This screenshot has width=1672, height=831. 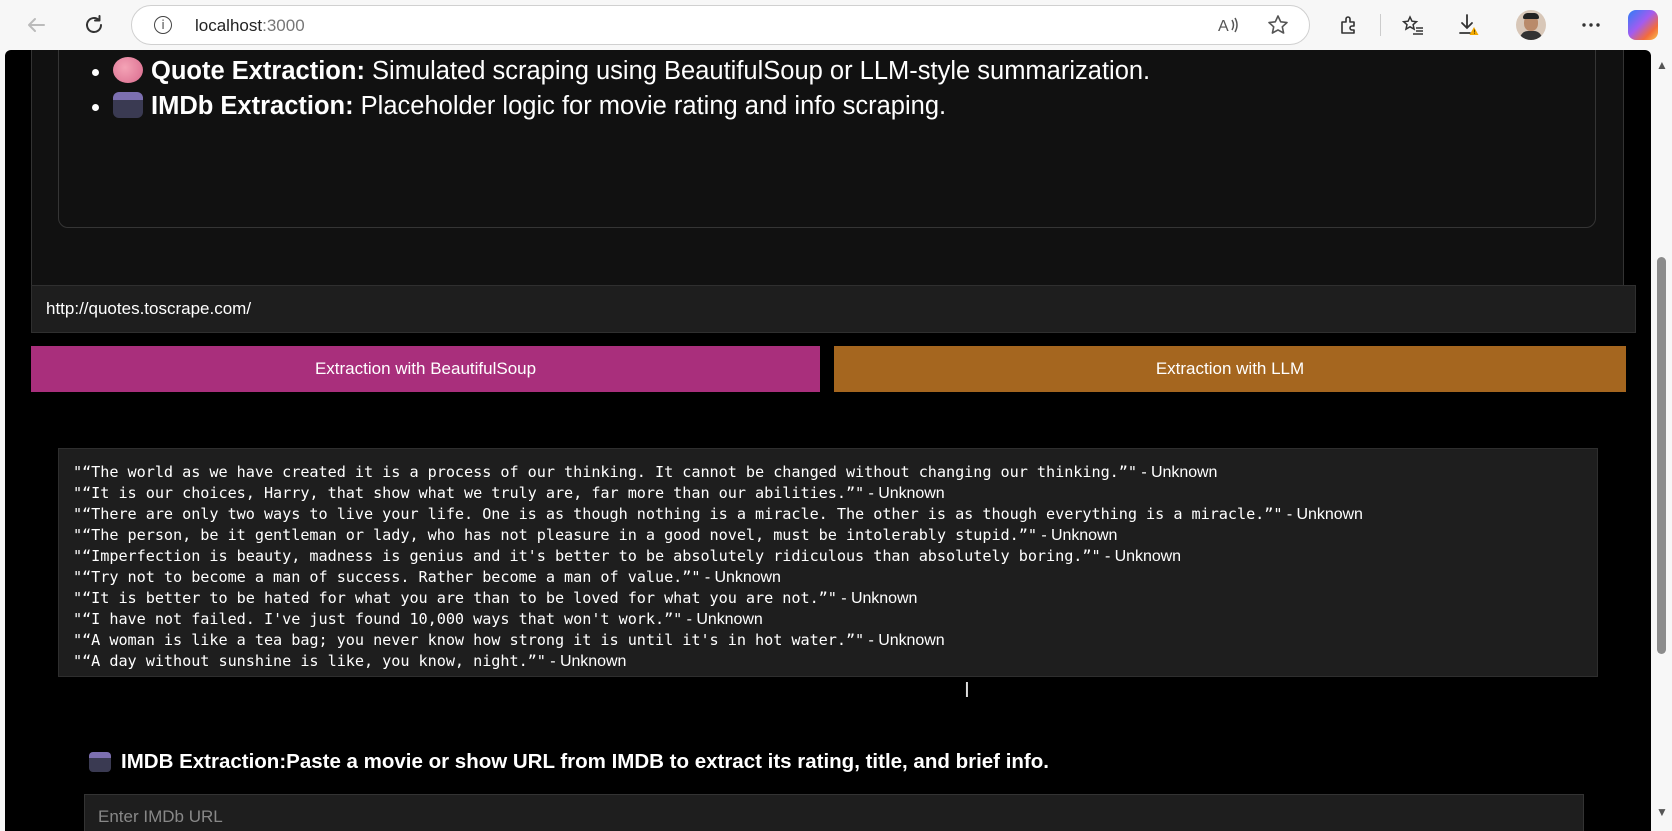 I want to click on scrollbar-thumb, so click(x=1661, y=455).